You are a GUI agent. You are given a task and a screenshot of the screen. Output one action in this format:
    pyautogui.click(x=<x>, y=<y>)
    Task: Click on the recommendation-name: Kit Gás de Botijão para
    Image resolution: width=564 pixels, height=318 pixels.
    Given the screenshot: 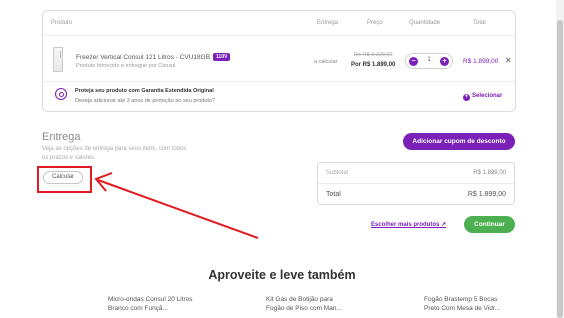 What is the action you would take?
    pyautogui.click(x=304, y=299)
    